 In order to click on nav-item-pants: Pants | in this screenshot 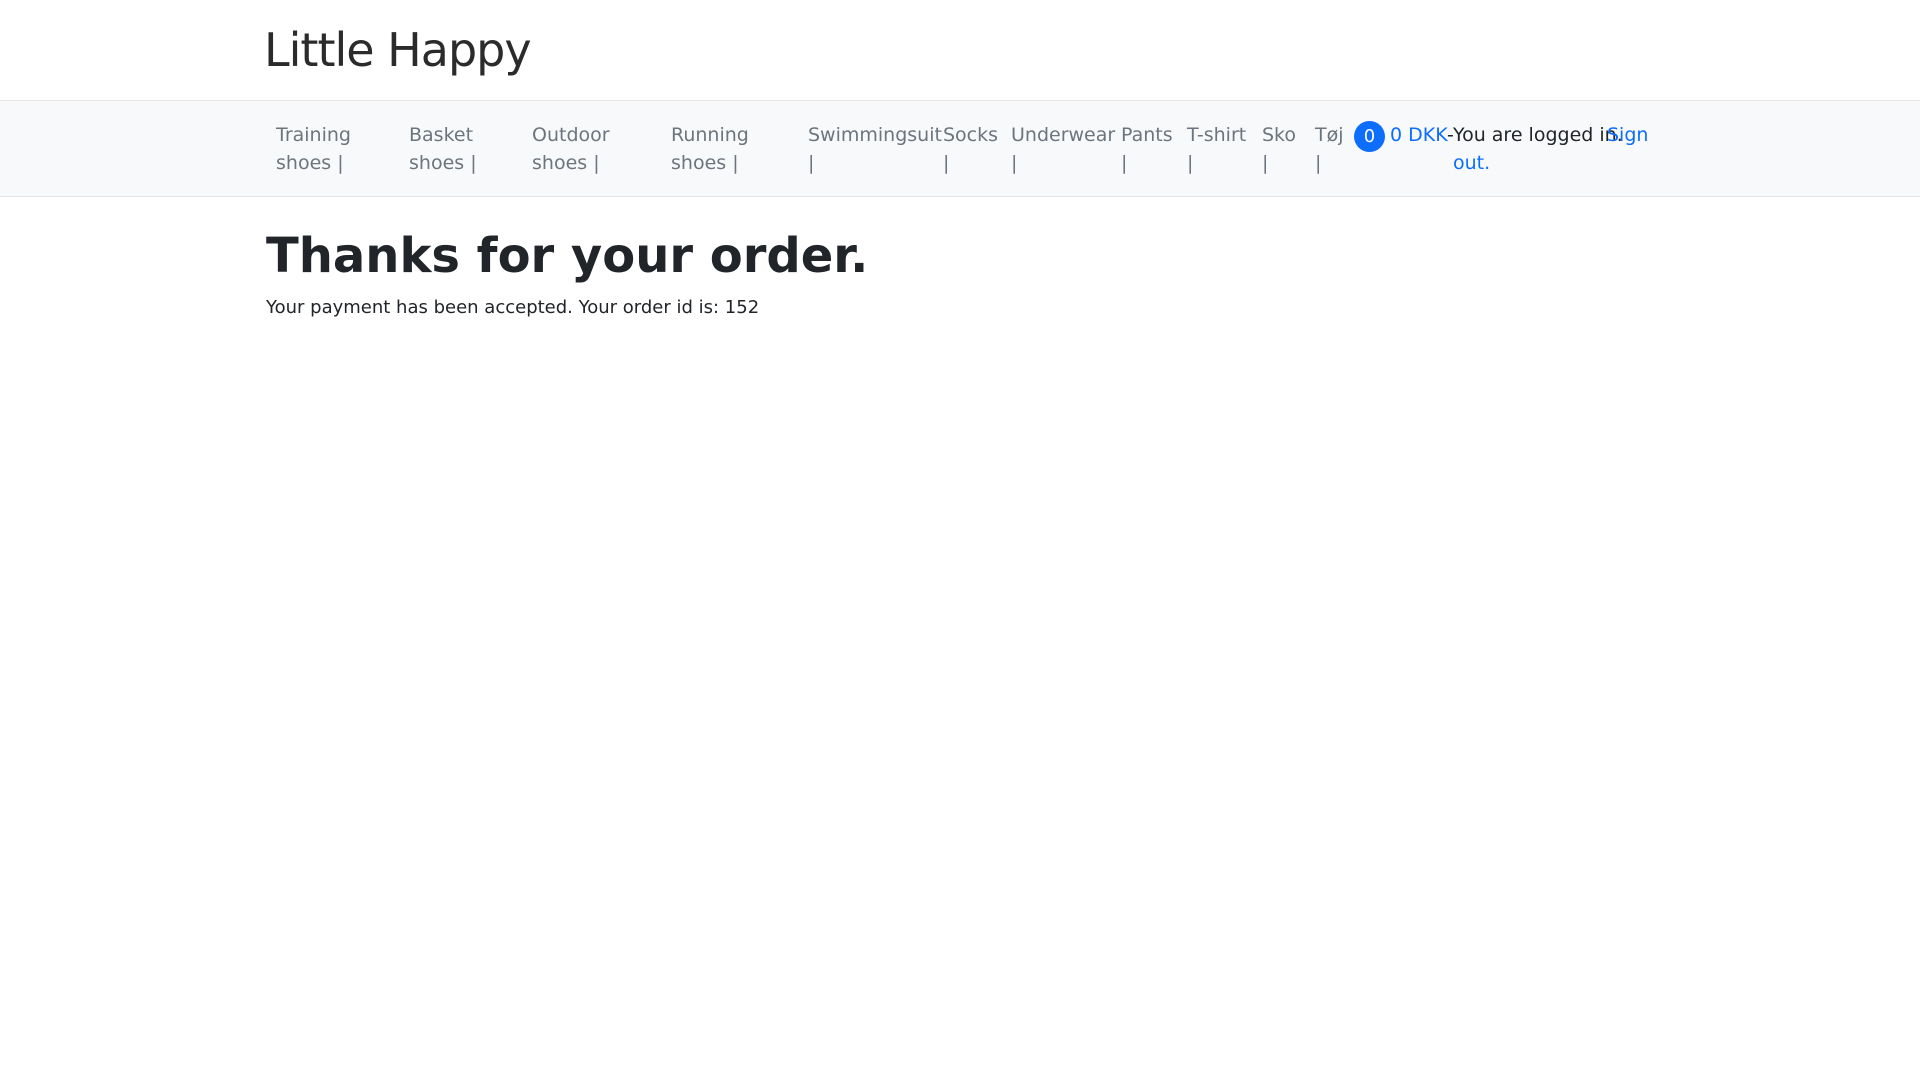, I will do `click(1147, 149)`.